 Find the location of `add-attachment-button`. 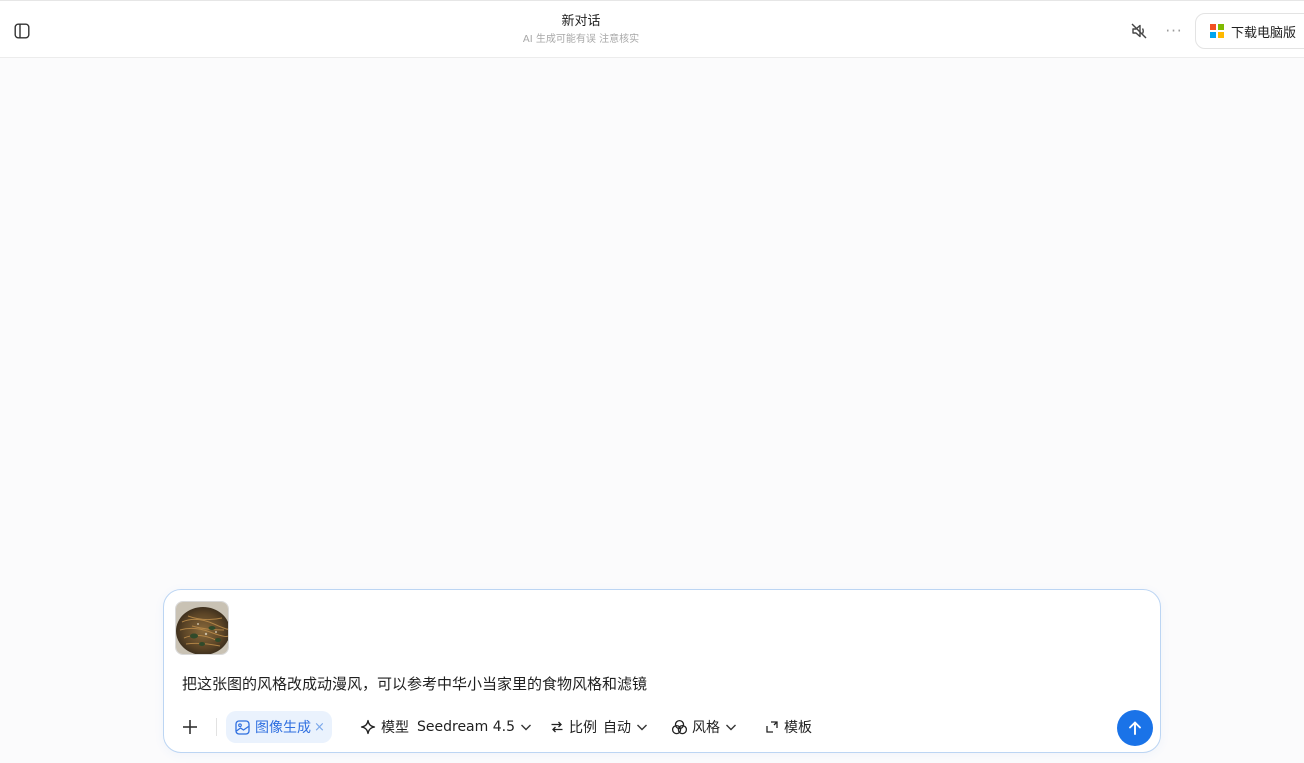

add-attachment-button is located at coordinates (190, 727).